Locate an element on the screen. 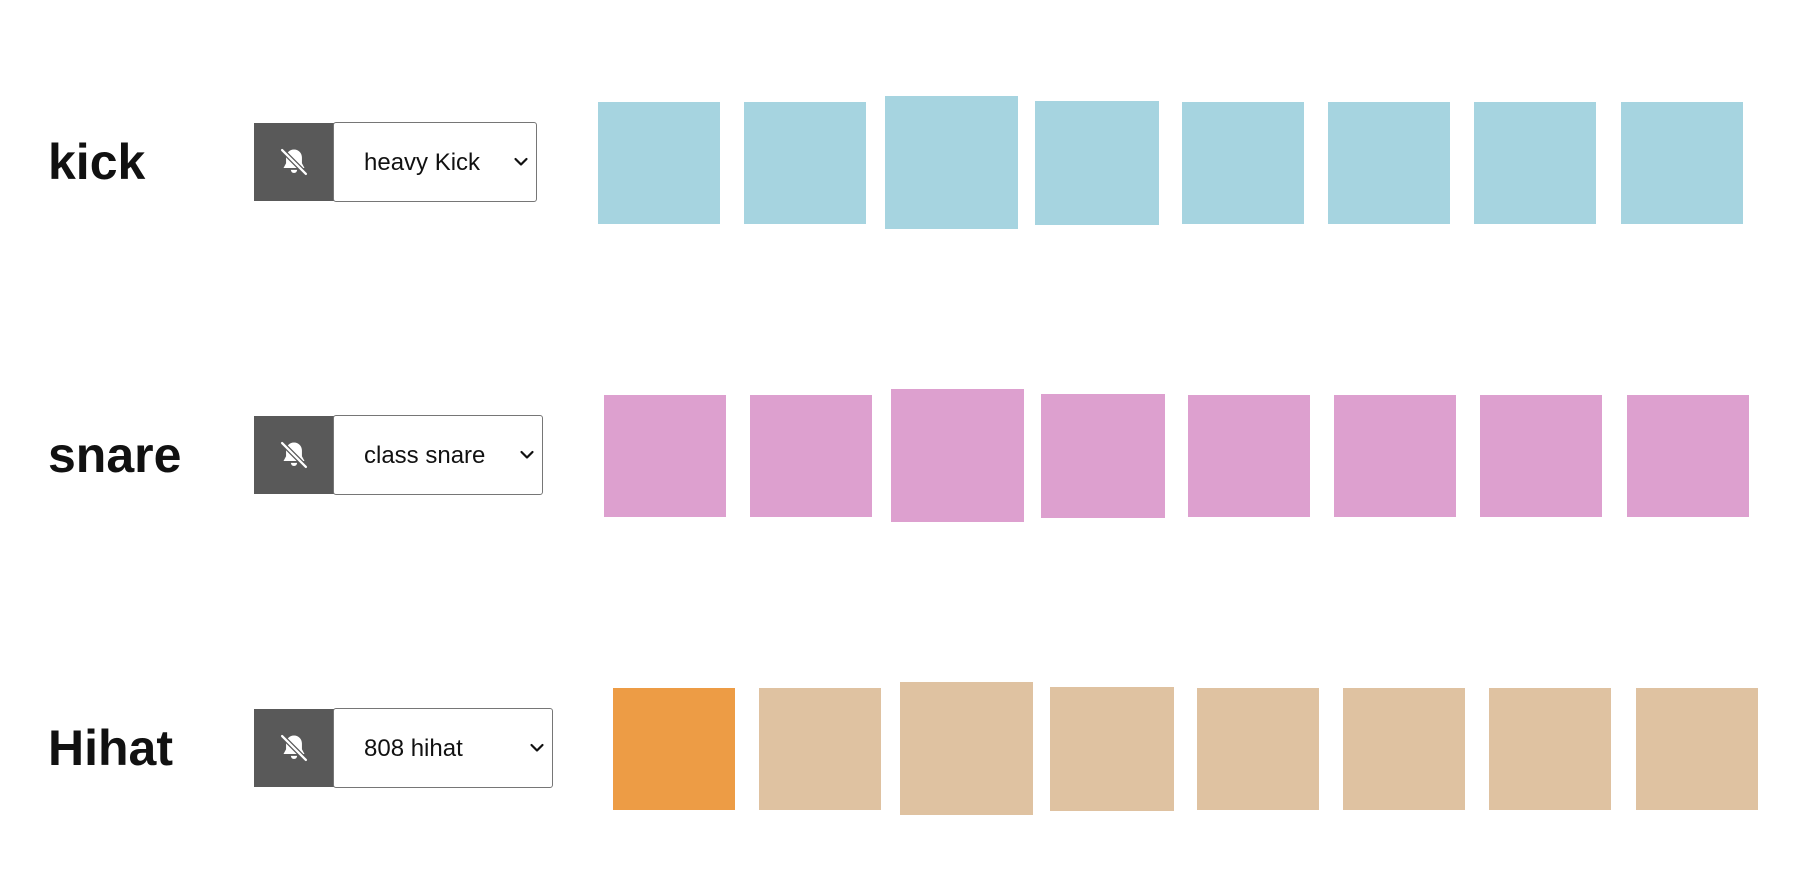 This screenshot has width=1796, height=869. sample-select: class snare is located at coordinates (438, 455).